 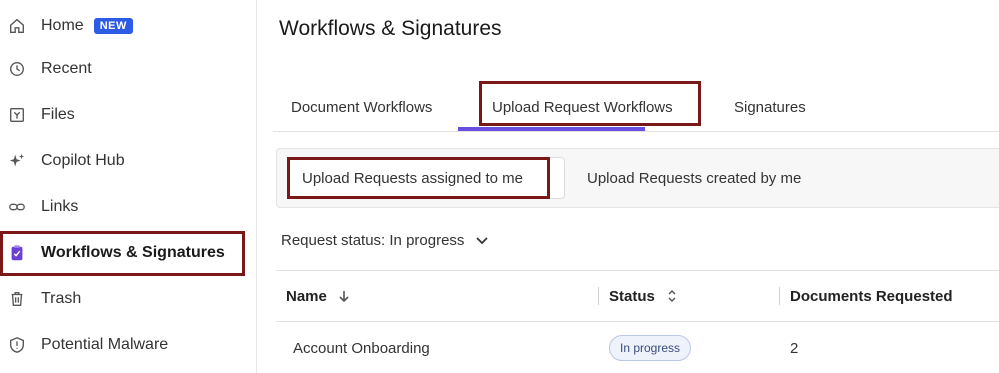 I want to click on link-icon, so click(x=17, y=207).